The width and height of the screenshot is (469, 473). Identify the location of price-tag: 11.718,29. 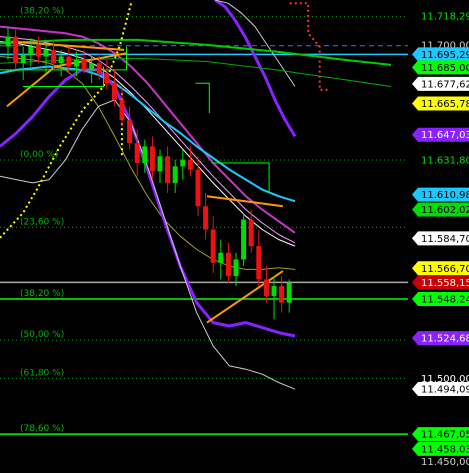
(445, 17).